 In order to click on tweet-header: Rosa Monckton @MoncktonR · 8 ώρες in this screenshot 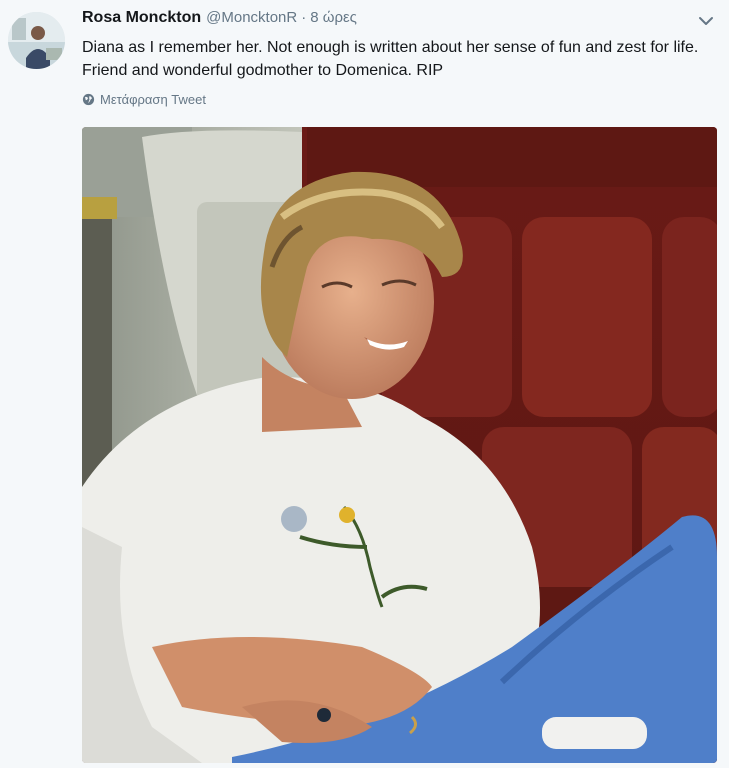, I will do `click(219, 20)`.